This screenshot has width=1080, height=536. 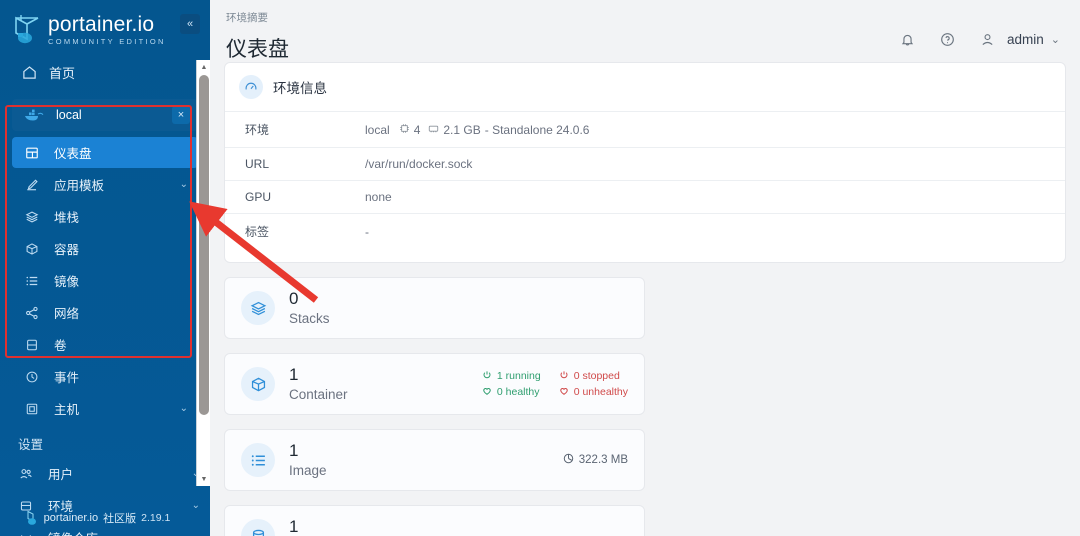 What do you see at coordinates (204, 245) in the screenshot?
I see `scrollbar-thumb` at bounding box center [204, 245].